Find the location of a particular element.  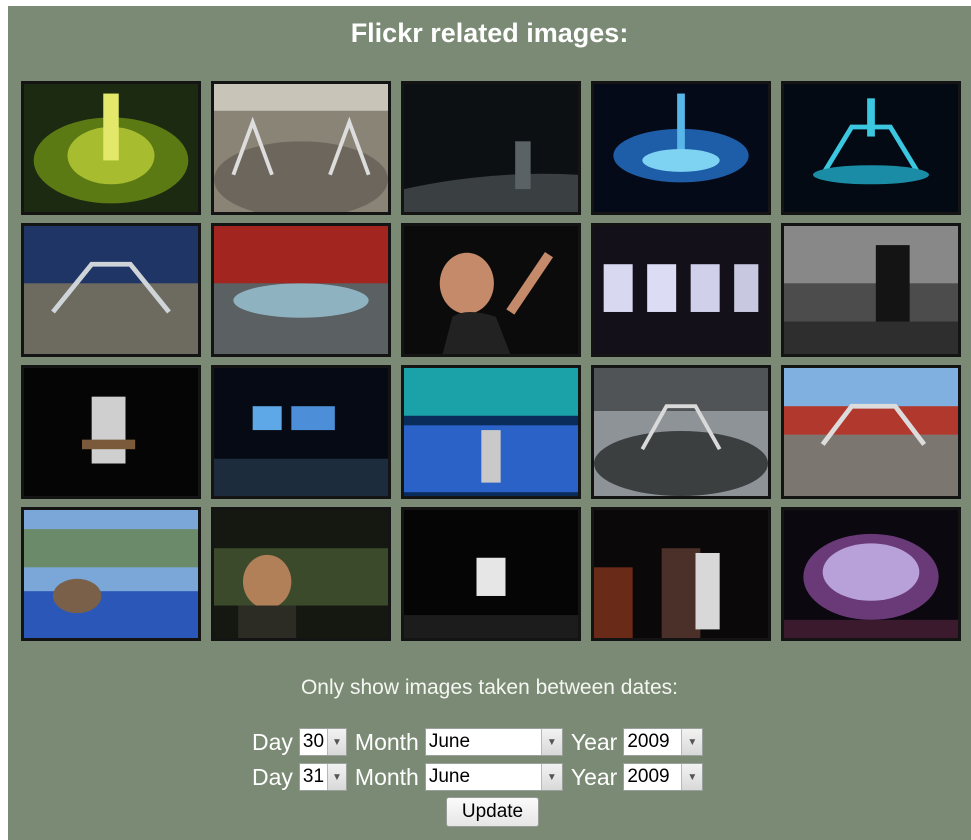

to-month-select: June ▼ is located at coordinates (493, 777).